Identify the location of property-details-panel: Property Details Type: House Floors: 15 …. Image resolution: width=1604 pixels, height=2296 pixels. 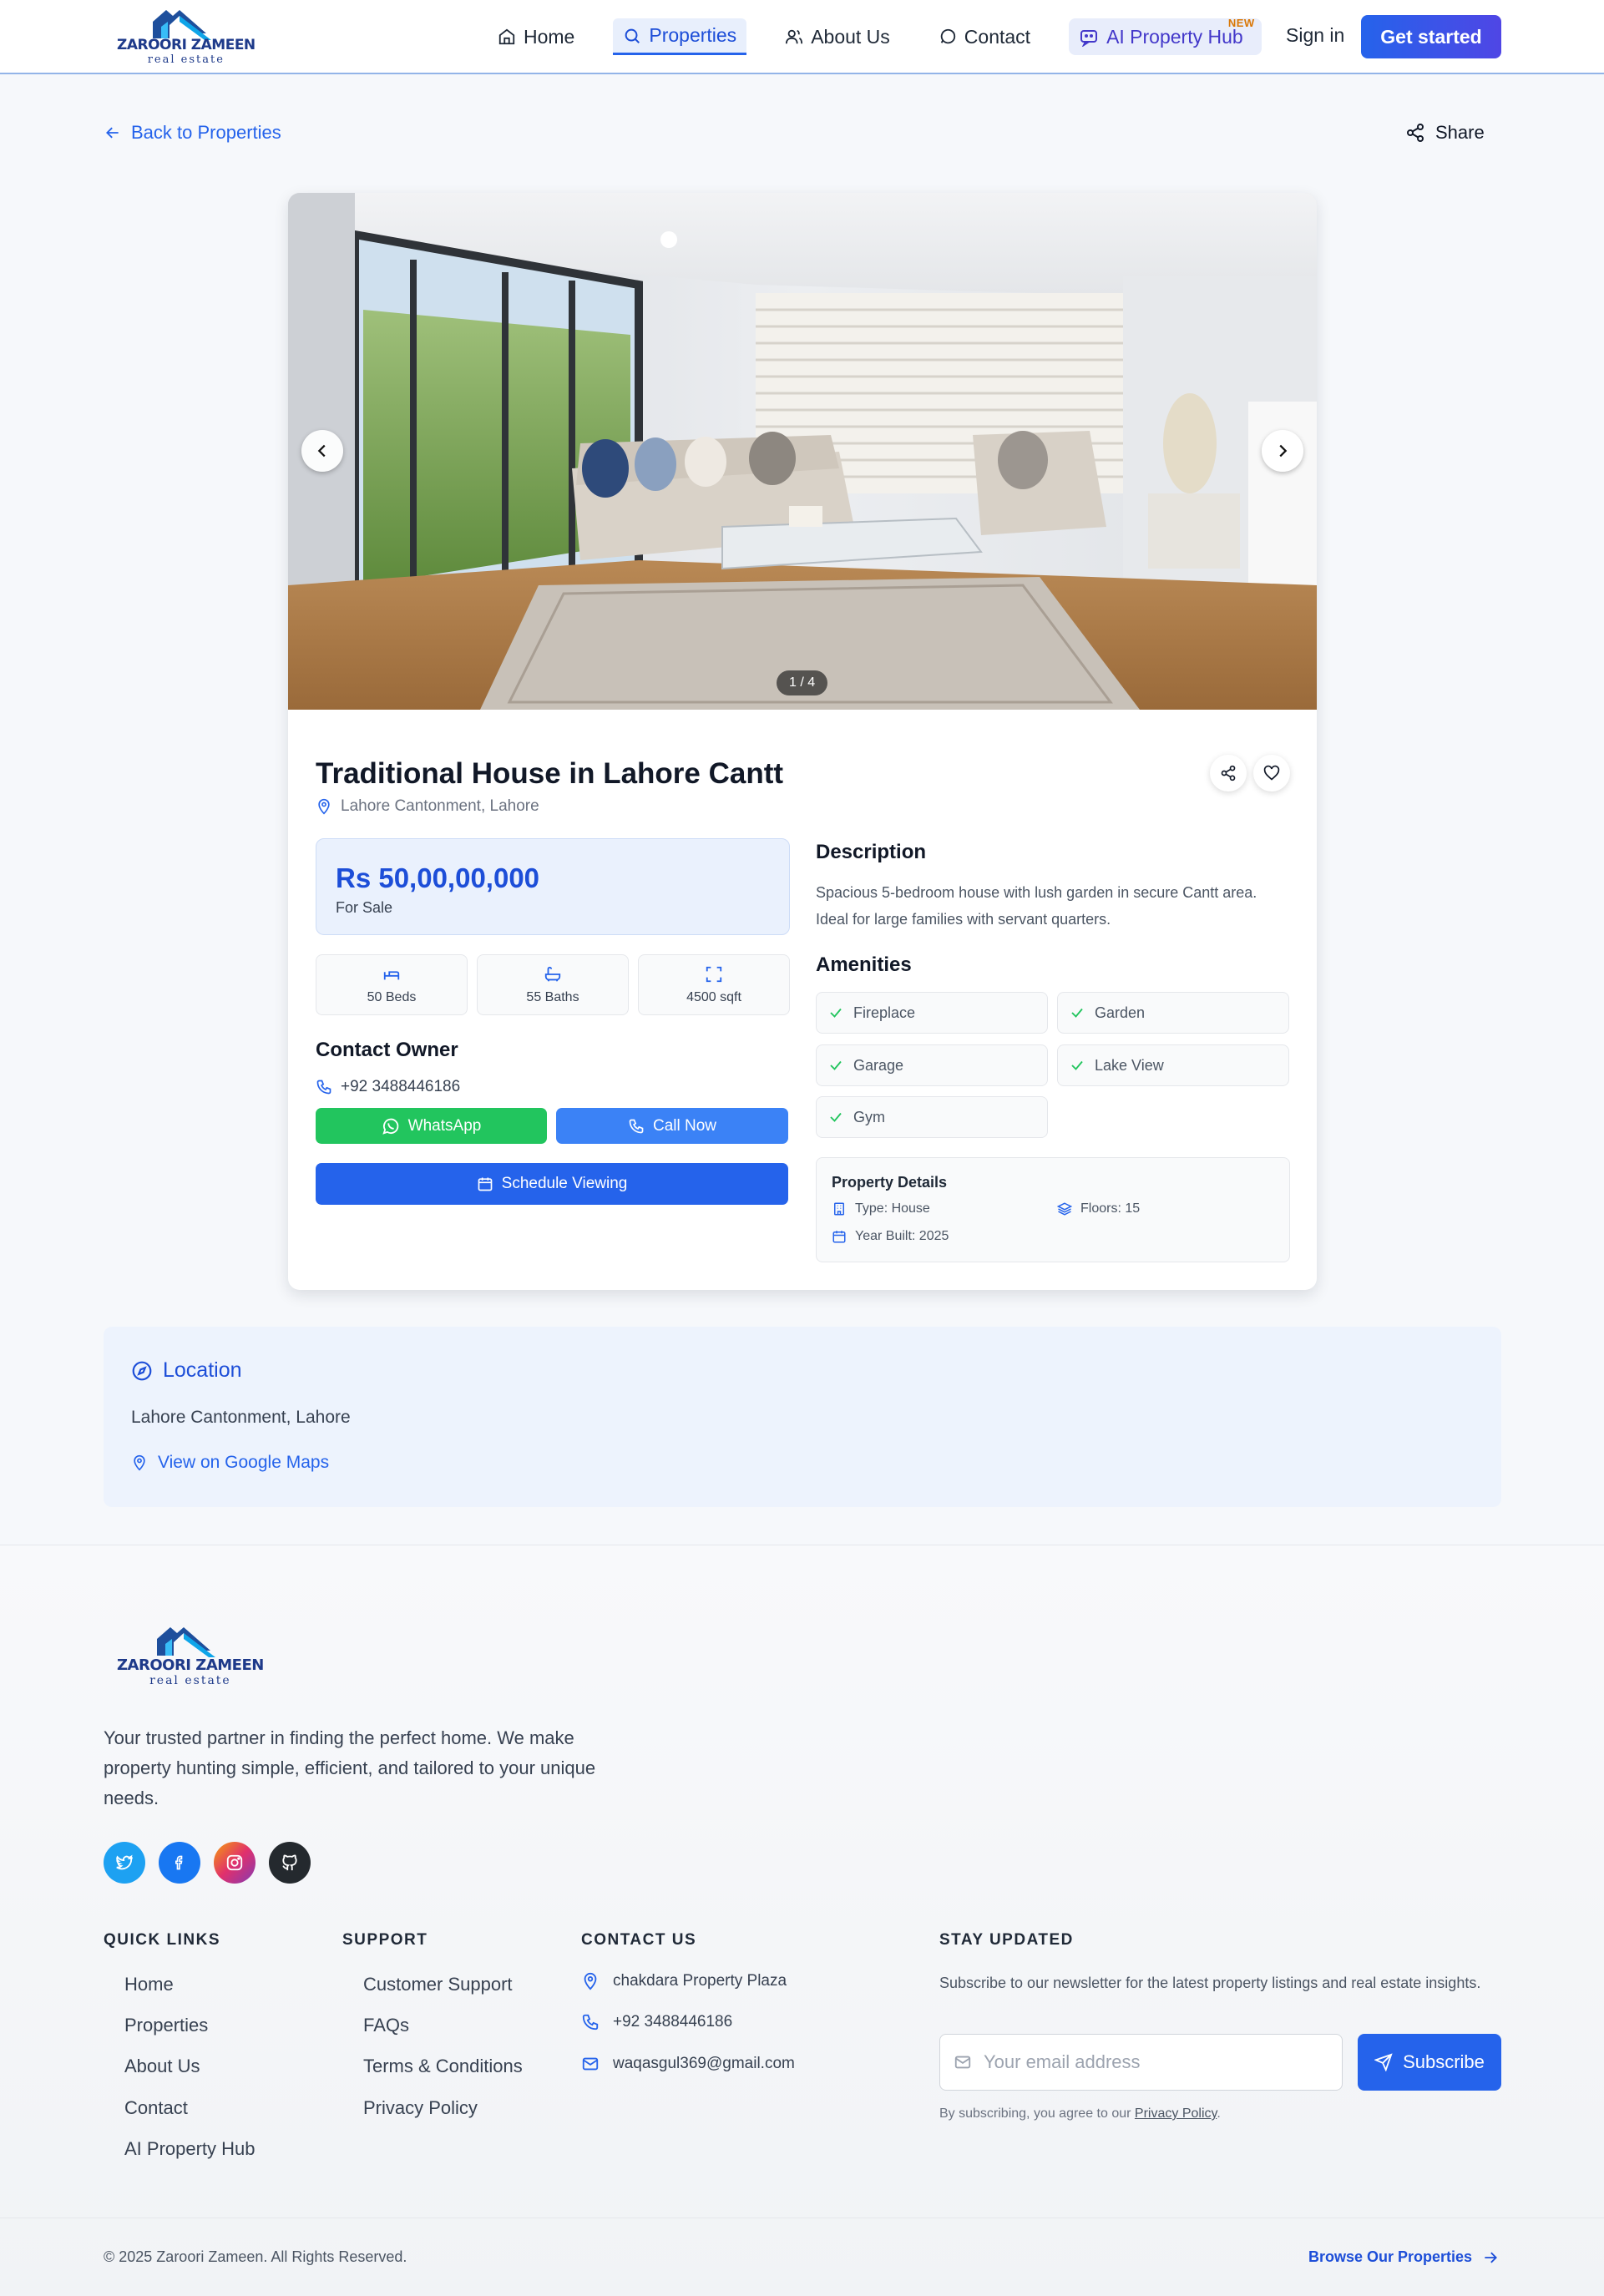
(1053, 1209).